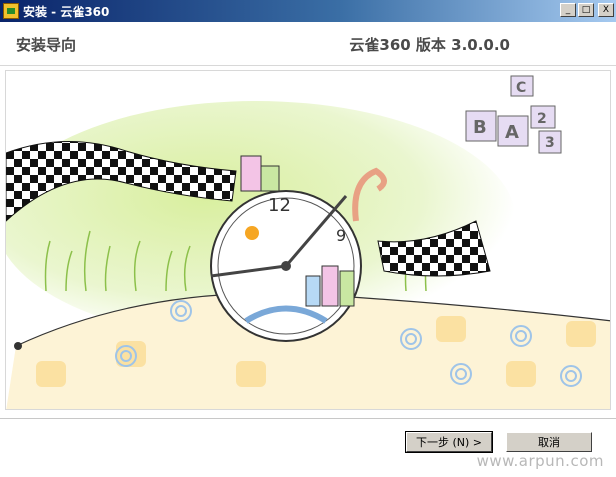 The image size is (616, 477). What do you see at coordinates (521, 88) in the screenshot?
I see `block-letter-c: C` at bounding box center [521, 88].